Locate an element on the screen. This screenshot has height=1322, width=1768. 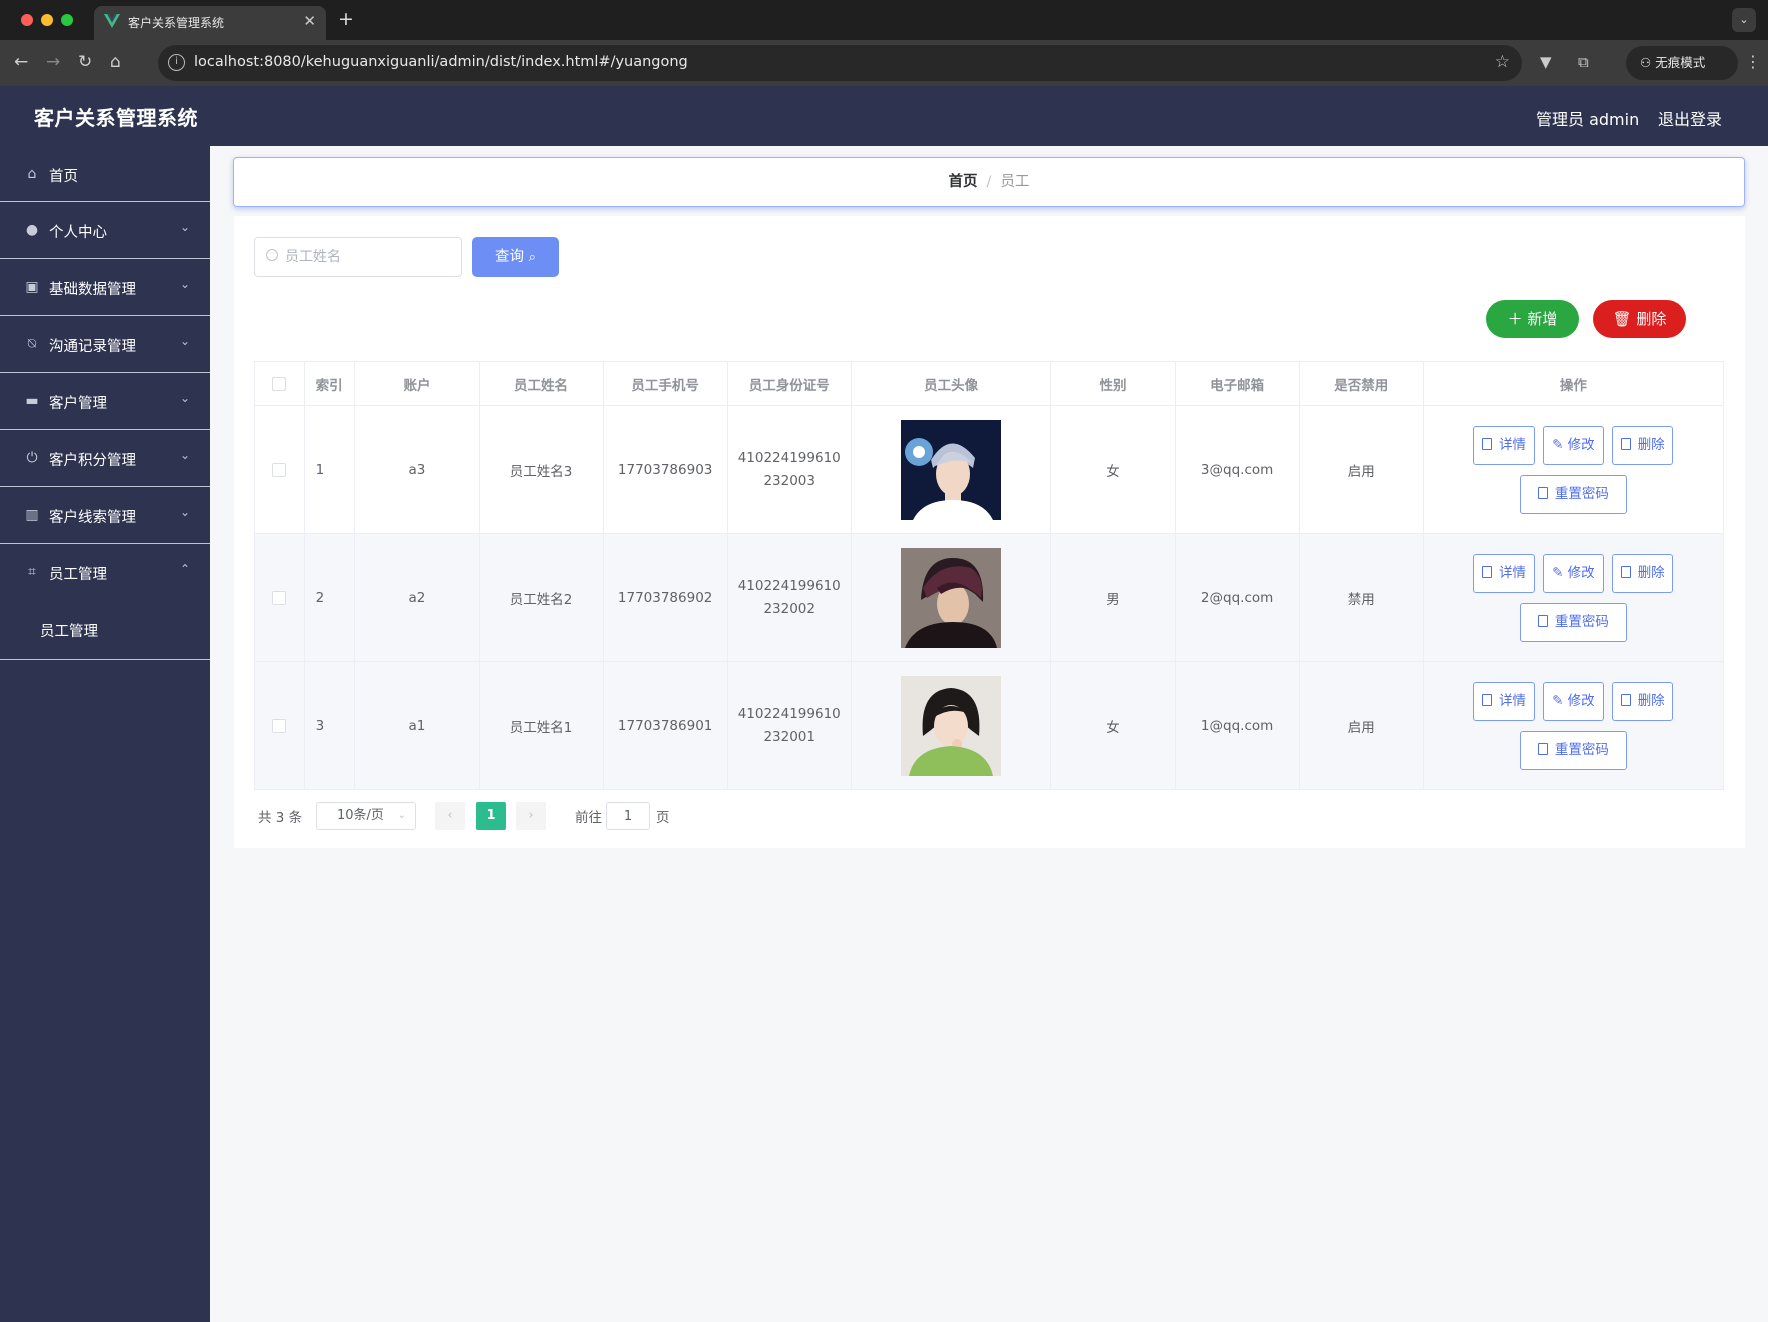
breadcrumb-home: 首页 is located at coordinates (963, 182).